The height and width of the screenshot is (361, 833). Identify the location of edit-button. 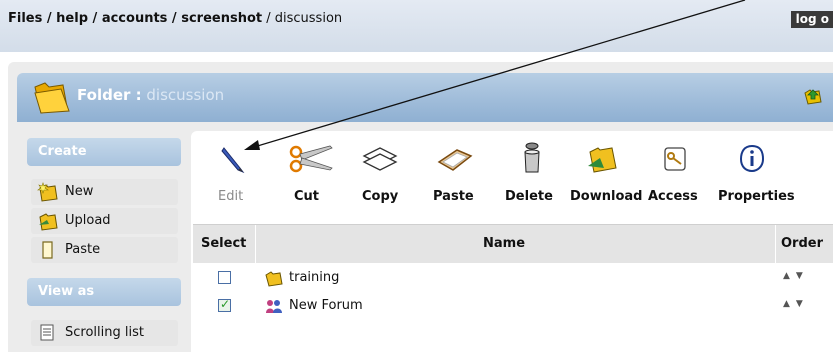
(233, 158).